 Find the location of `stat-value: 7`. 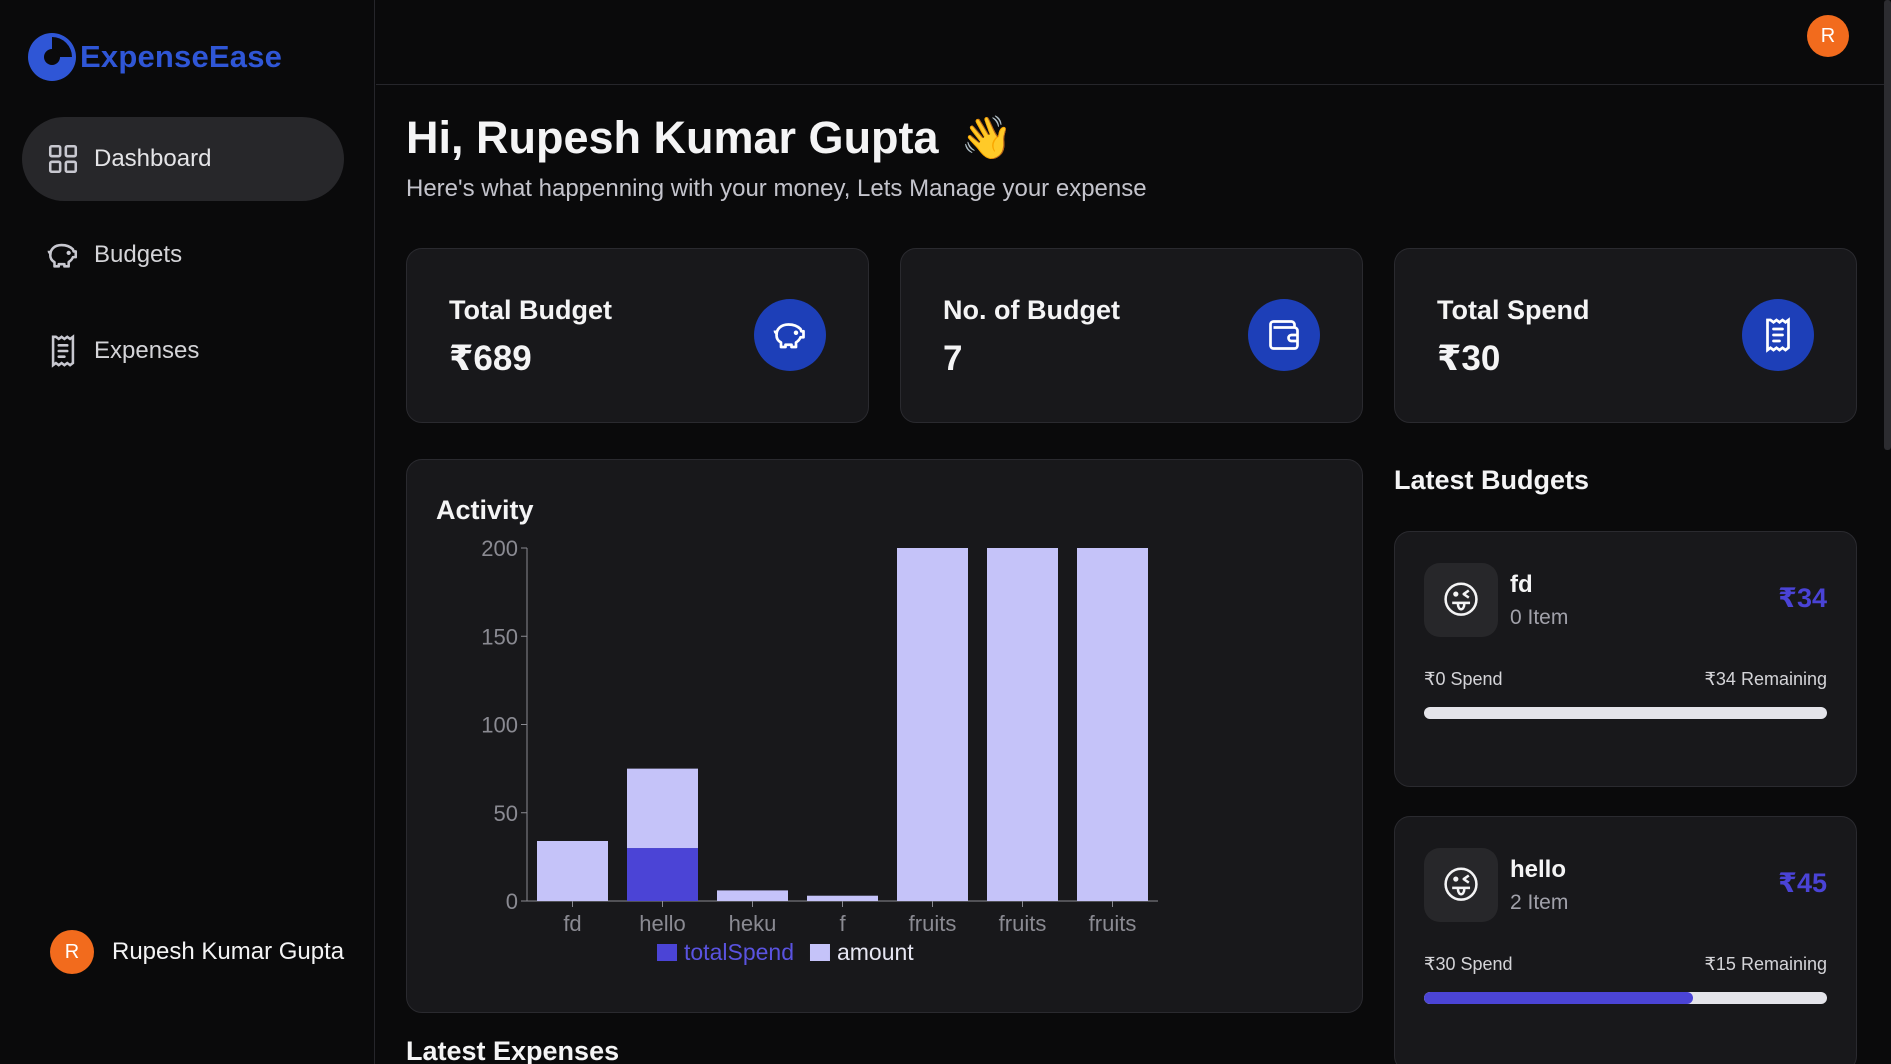

stat-value: 7 is located at coordinates (953, 358).